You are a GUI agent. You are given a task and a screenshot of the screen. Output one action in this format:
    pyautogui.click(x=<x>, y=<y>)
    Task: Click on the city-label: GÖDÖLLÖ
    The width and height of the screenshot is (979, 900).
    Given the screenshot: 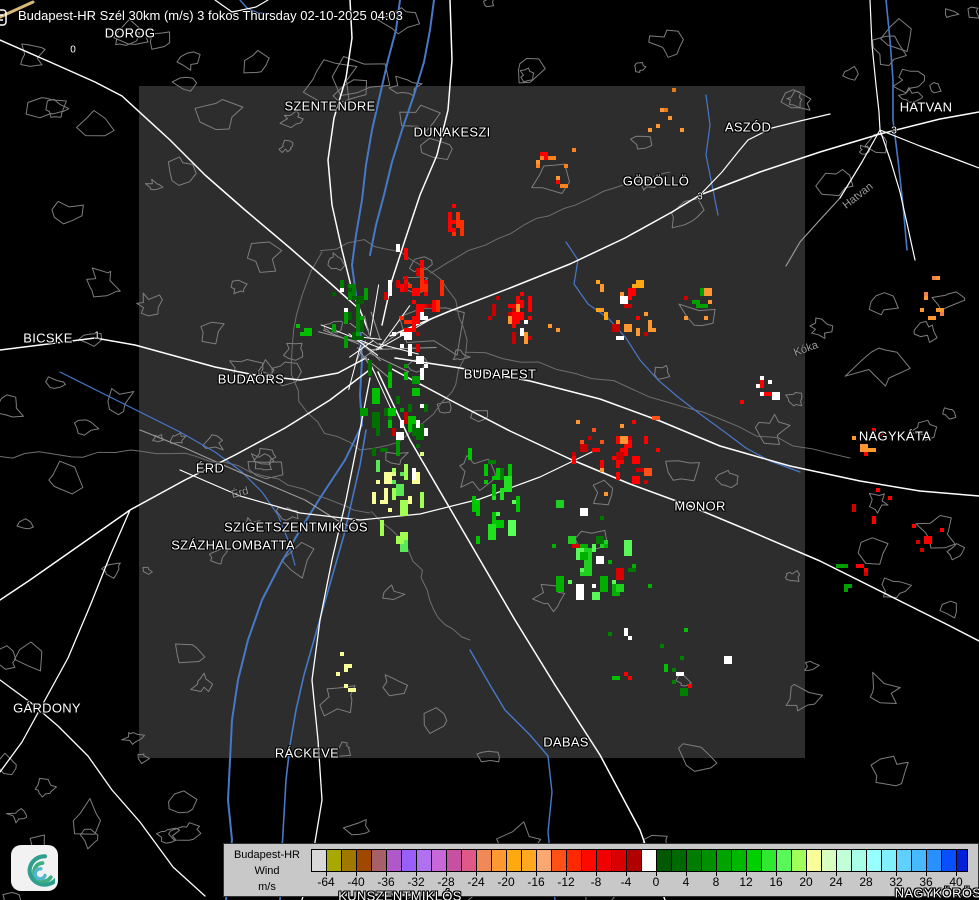 What is the action you would take?
    pyautogui.click(x=656, y=181)
    